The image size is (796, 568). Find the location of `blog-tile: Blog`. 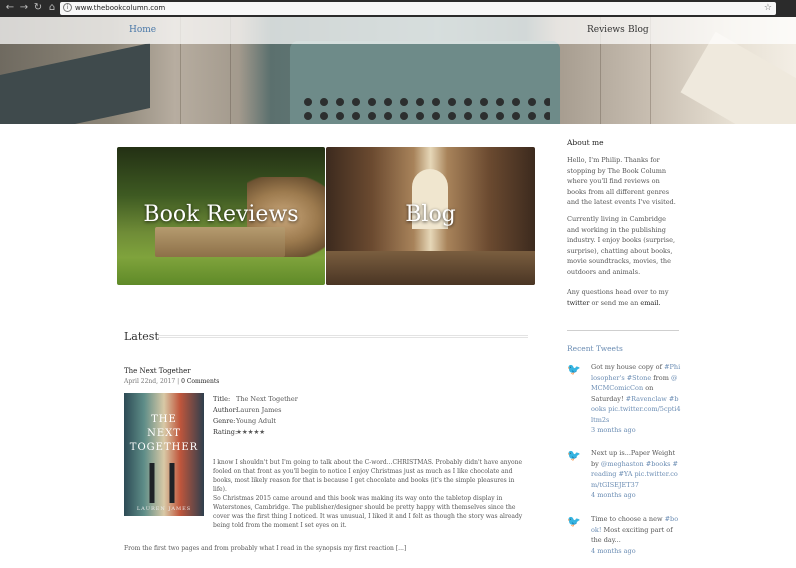

blog-tile: Blog is located at coordinates (430, 216).